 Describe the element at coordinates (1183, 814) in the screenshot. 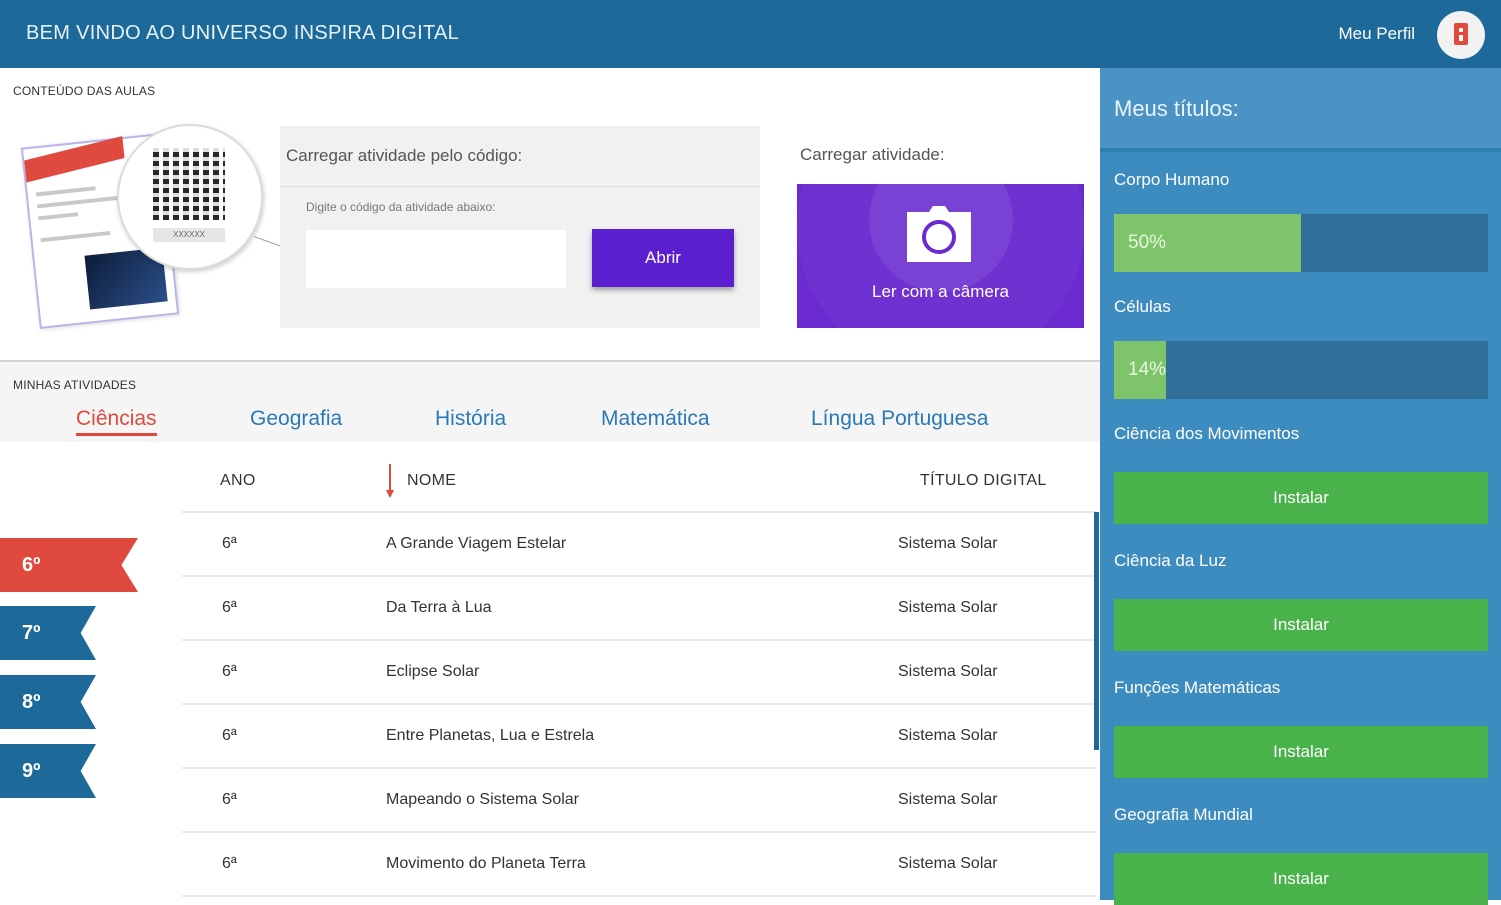

I see `title-name: Geografia Mundial` at that location.